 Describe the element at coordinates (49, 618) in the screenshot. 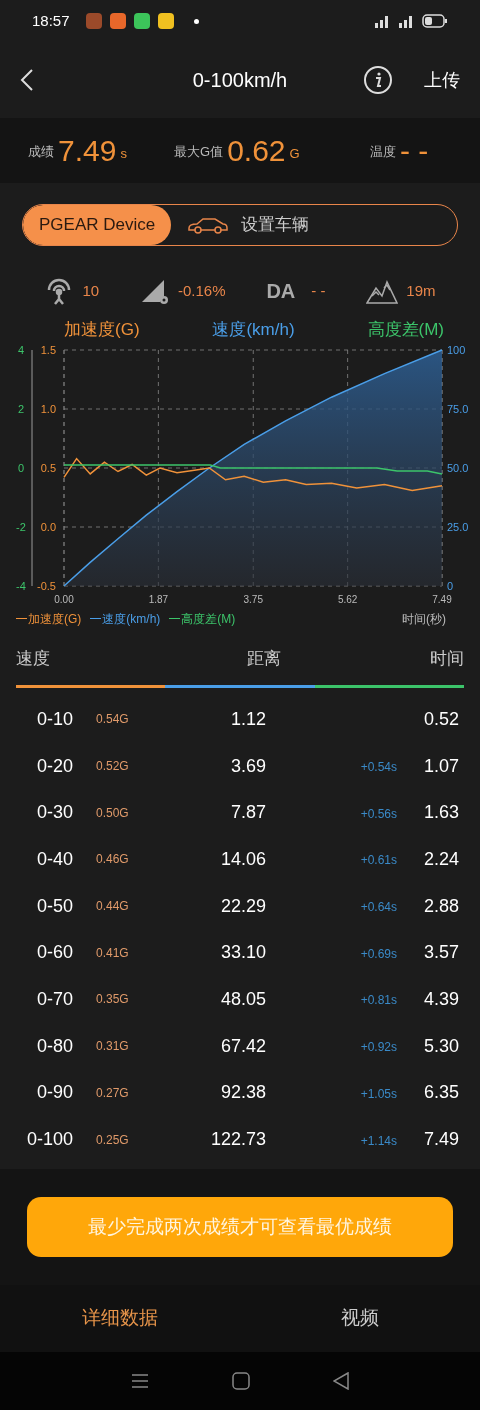

I see `legend-item: 加速度(G)` at that location.